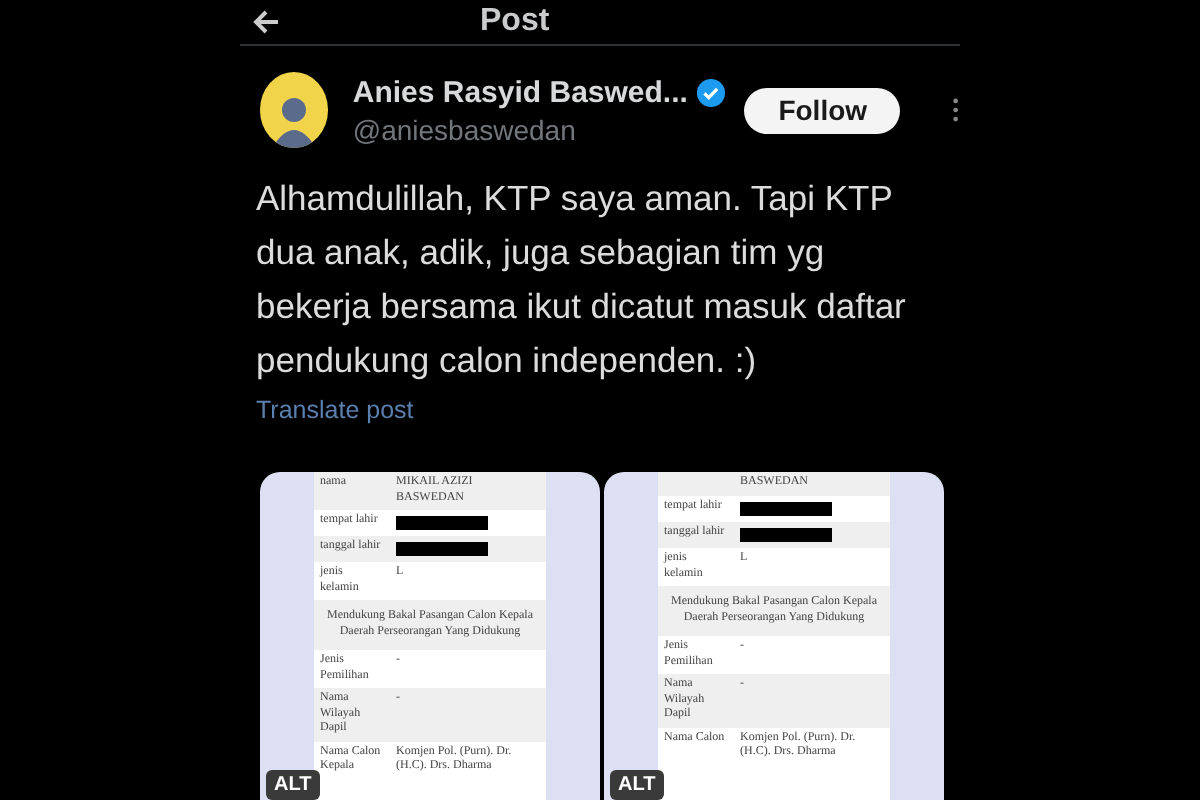 Image resolution: width=1200 pixels, height=800 pixels. I want to click on follow-button: Follow, so click(822, 110).